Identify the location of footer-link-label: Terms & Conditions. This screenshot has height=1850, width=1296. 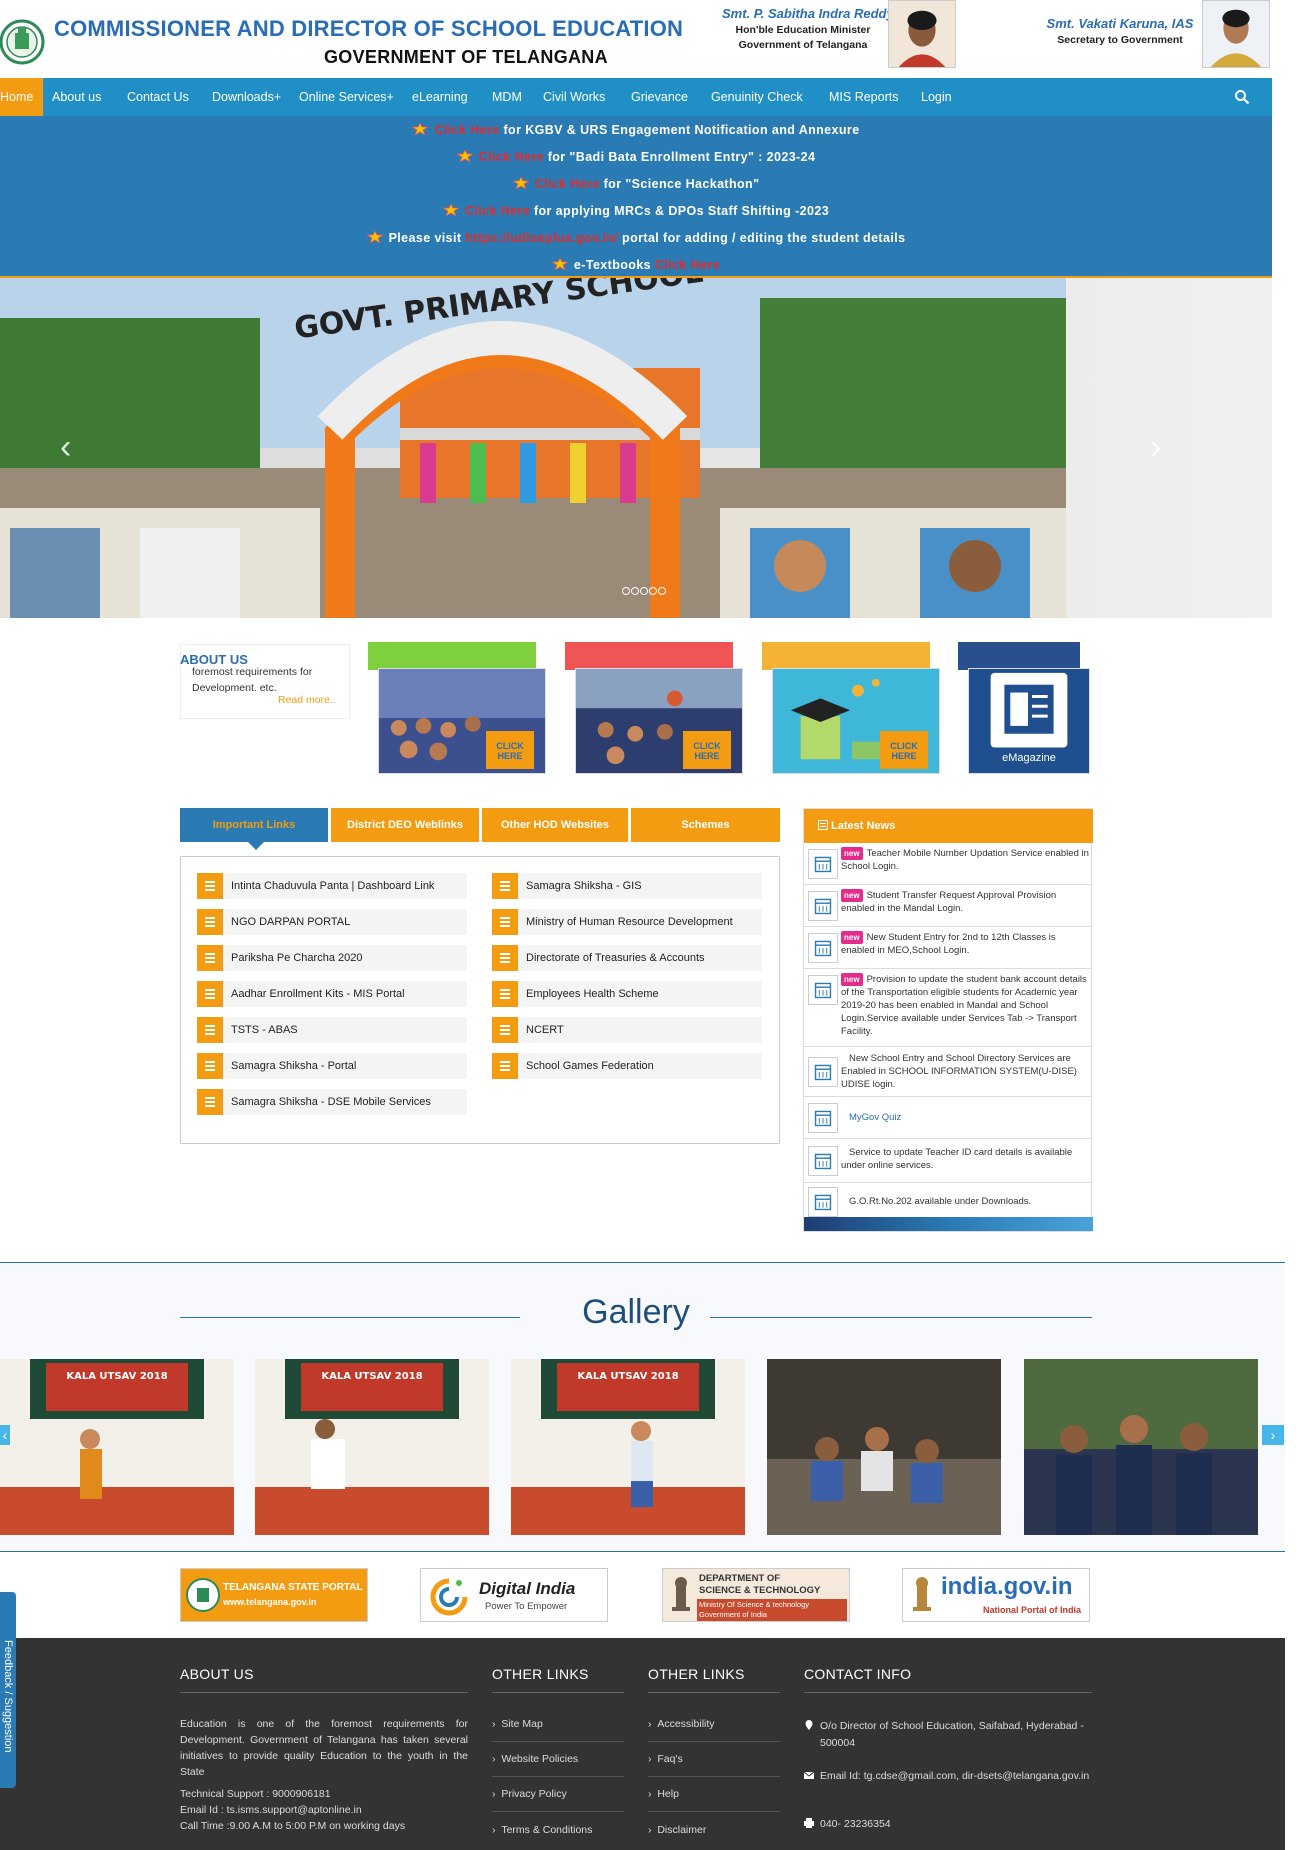
(546, 1830).